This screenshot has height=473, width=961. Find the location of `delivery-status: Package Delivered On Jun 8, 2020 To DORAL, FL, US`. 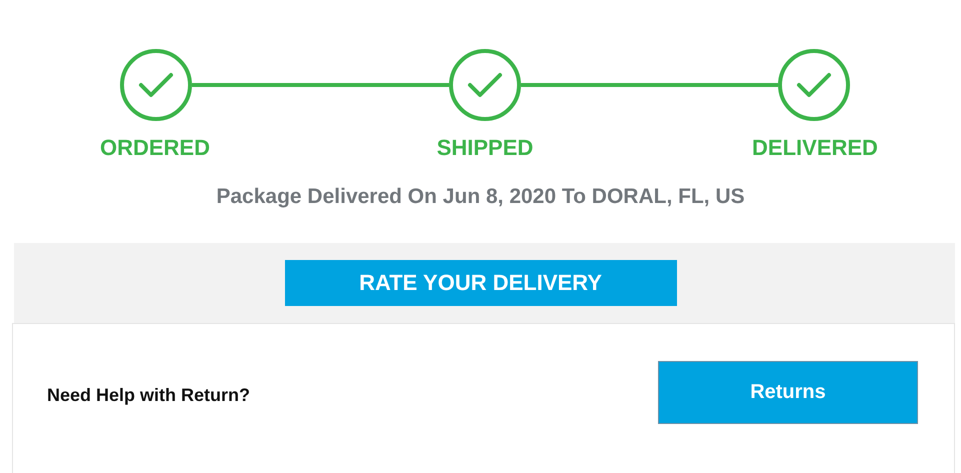

delivery-status: Package Delivered On Jun 8, 2020 To DORAL, FL, US is located at coordinates (480, 197).